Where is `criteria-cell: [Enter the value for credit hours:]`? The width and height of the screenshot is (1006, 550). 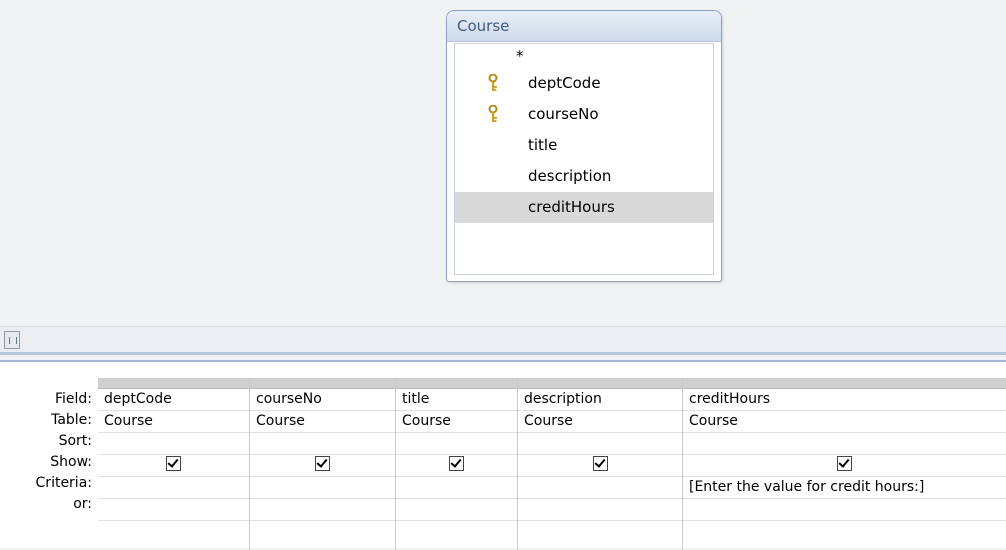 criteria-cell: [Enter the value for credit hours:] is located at coordinates (844, 488).